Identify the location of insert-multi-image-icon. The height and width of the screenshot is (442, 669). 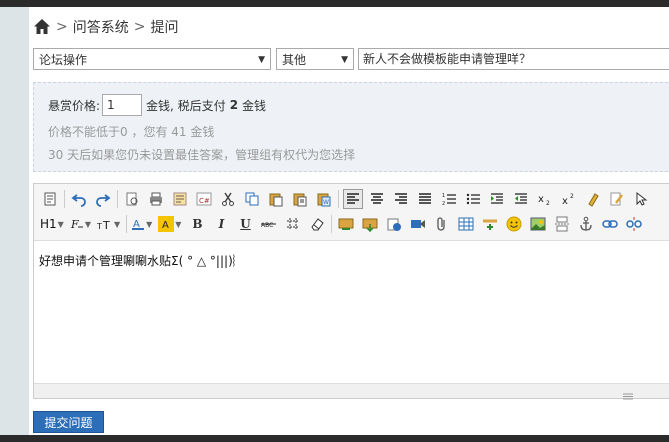
(370, 224).